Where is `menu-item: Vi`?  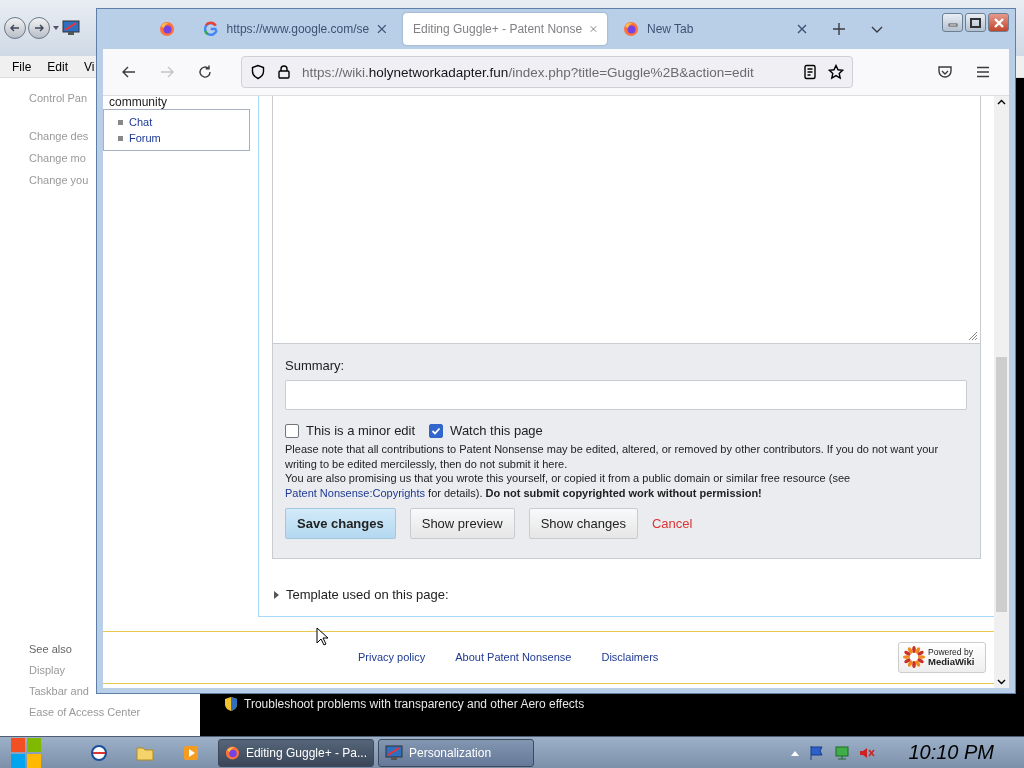 menu-item: Vi is located at coordinates (89, 66).